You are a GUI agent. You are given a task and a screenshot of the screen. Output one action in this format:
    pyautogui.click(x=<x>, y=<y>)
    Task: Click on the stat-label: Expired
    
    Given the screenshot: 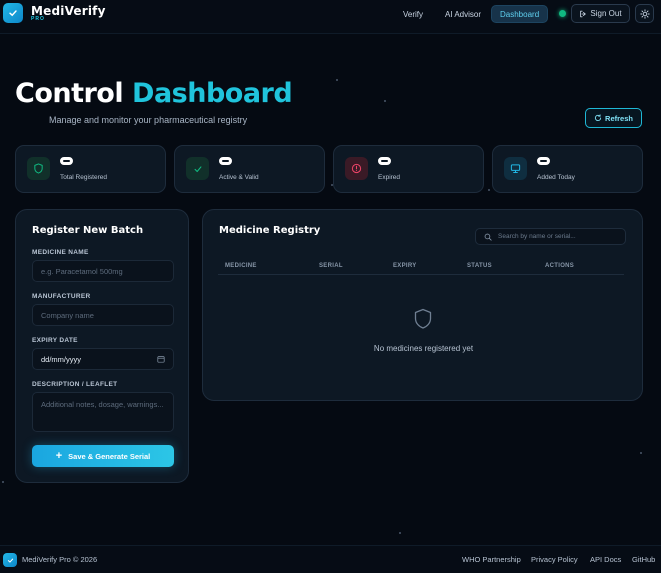 What is the action you would take?
    pyautogui.click(x=389, y=177)
    